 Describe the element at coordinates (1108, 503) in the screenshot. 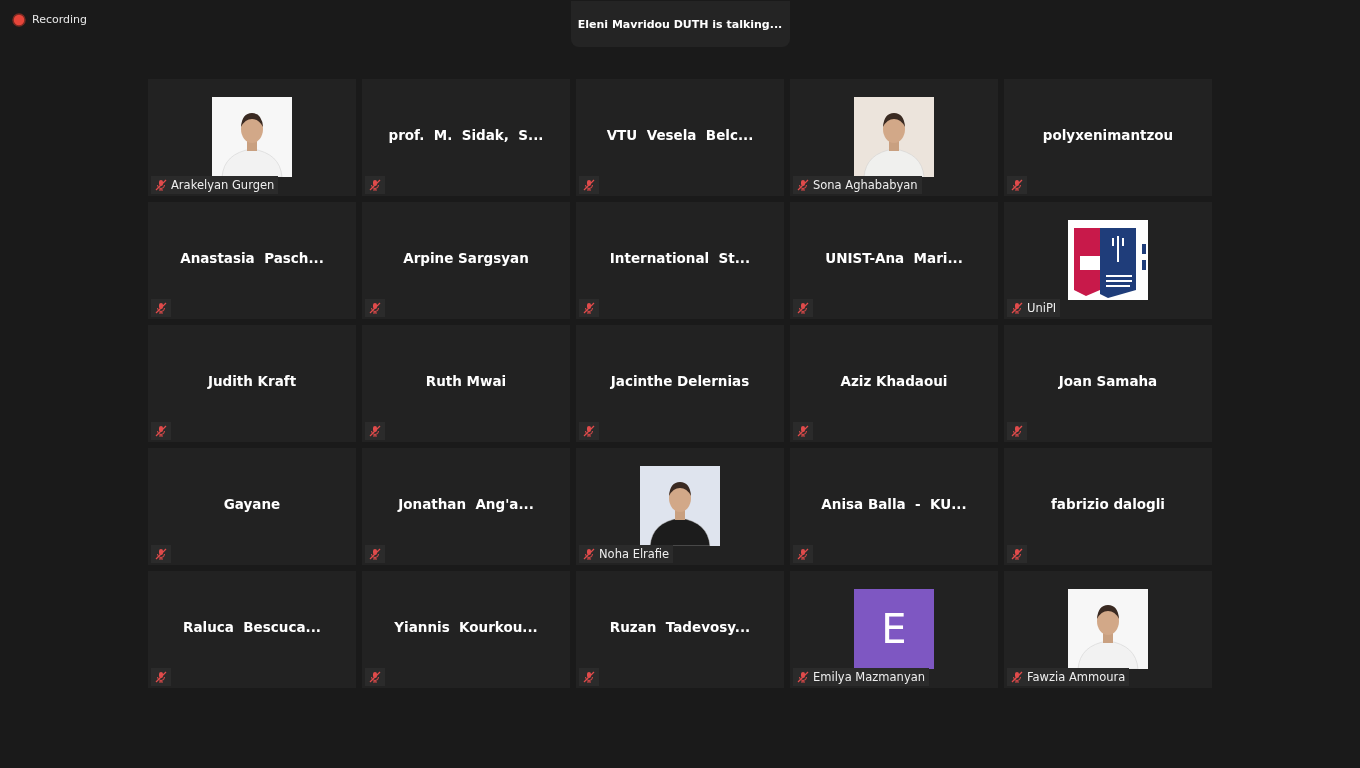

I see `participant-name: fabrizio dalogli` at that location.